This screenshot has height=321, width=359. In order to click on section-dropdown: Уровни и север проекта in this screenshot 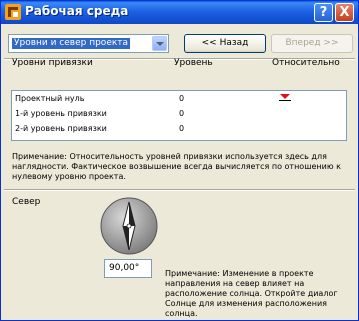, I will do `click(88, 43)`.